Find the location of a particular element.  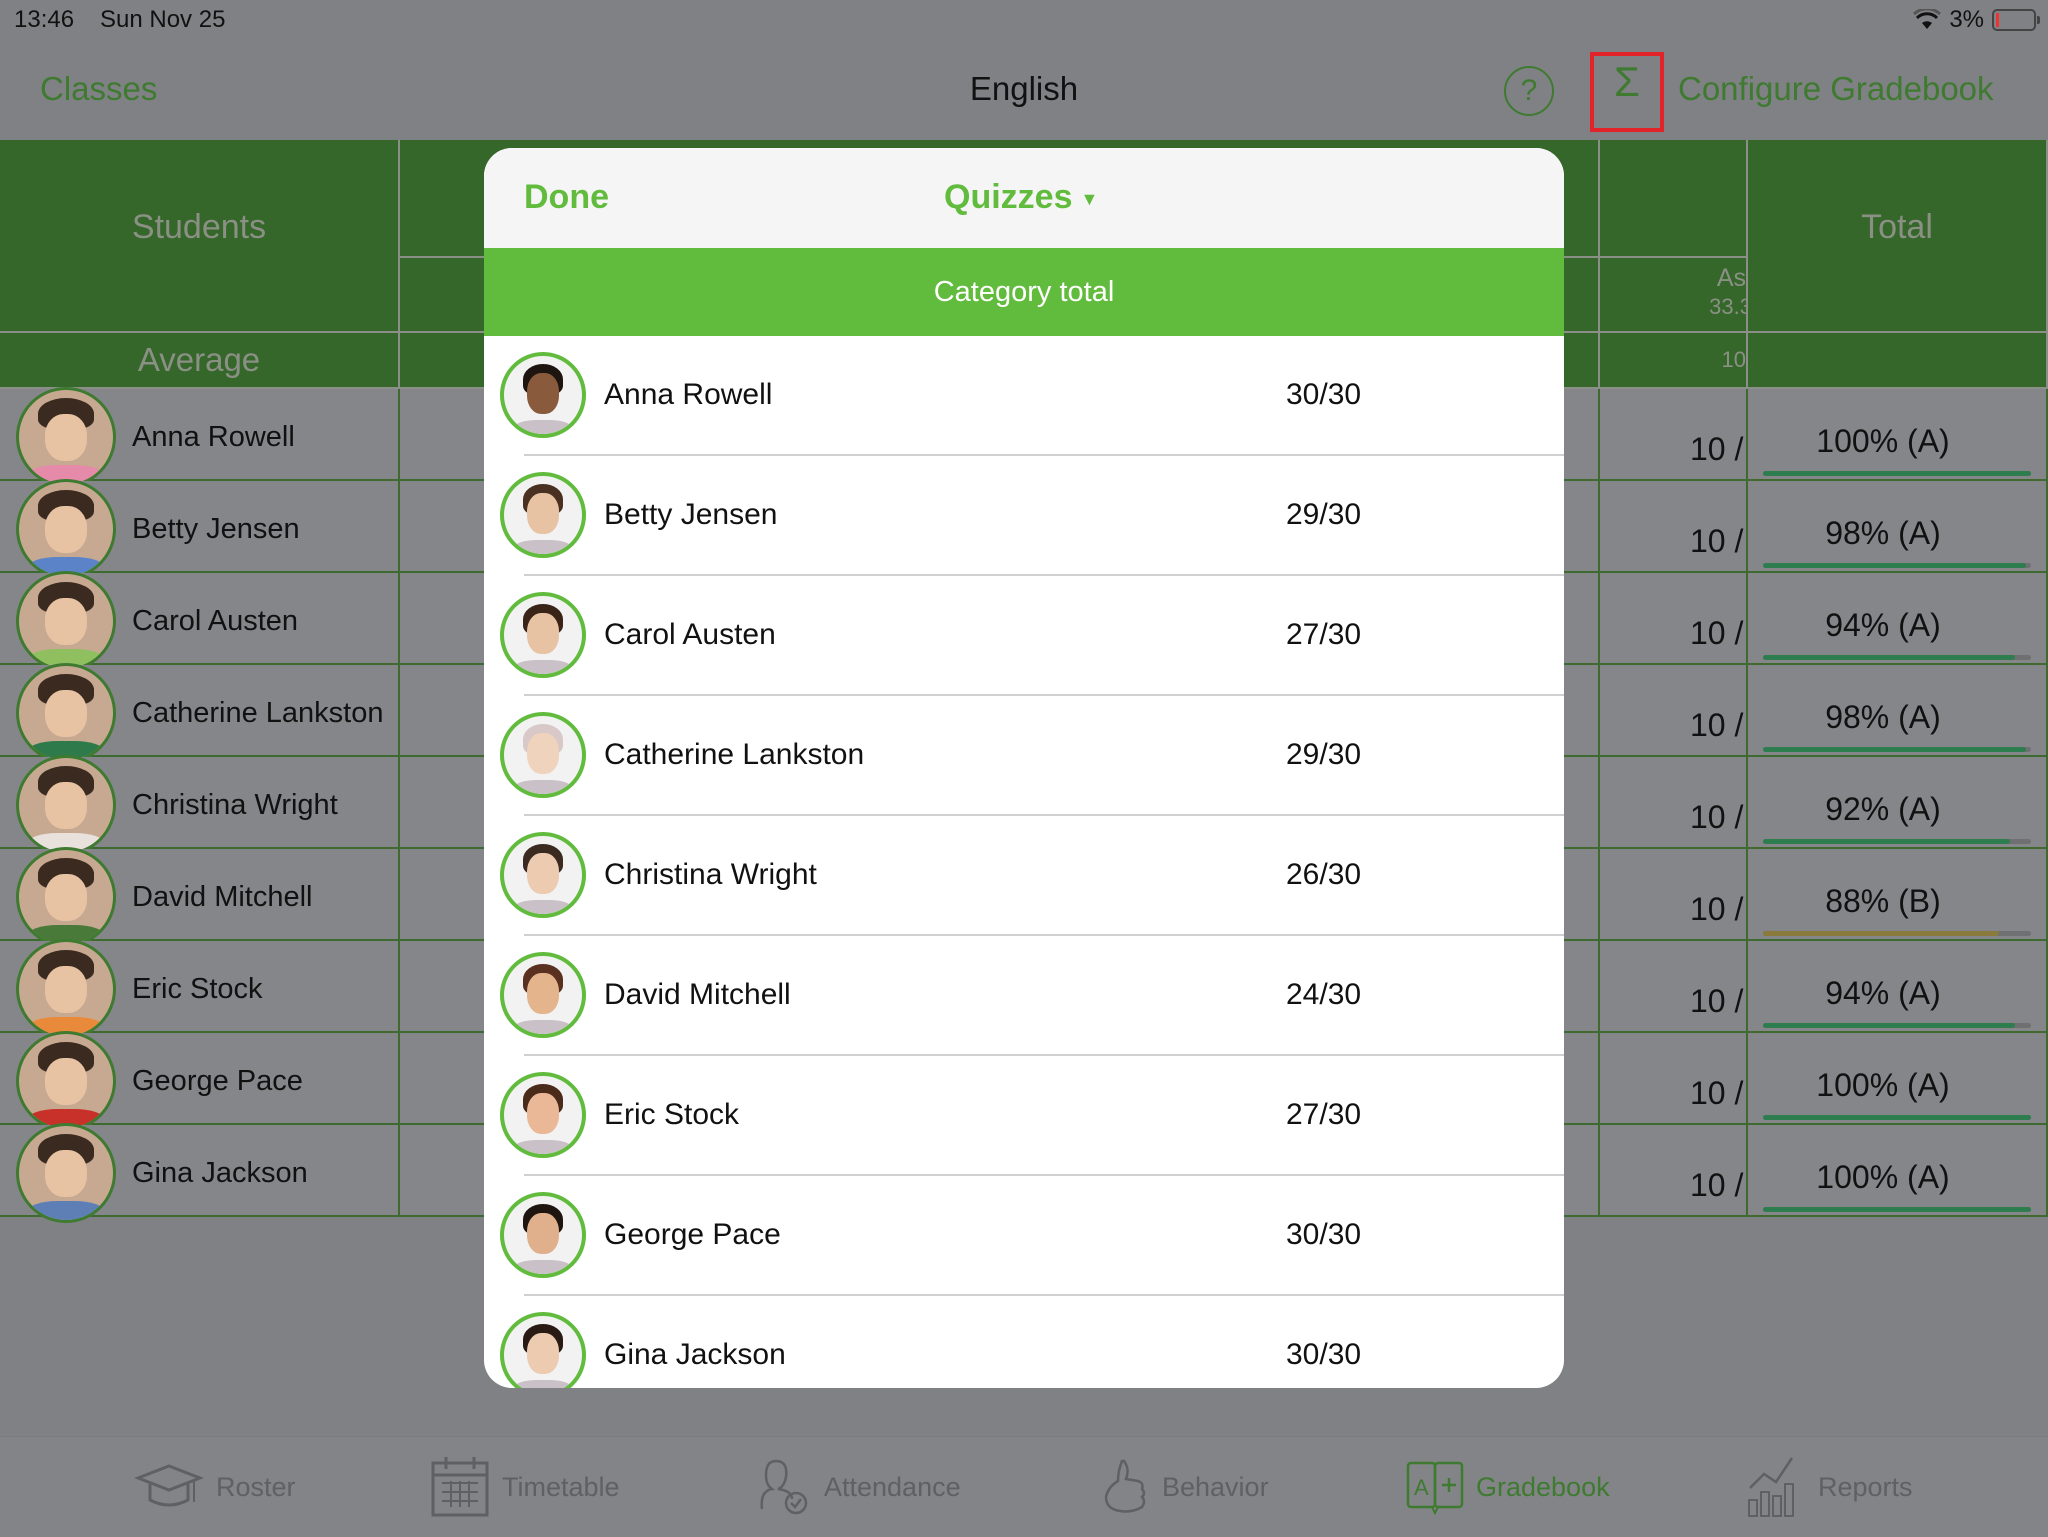

popover-list-item: Carol Austen 27/30 is located at coordinates (1024, 636).